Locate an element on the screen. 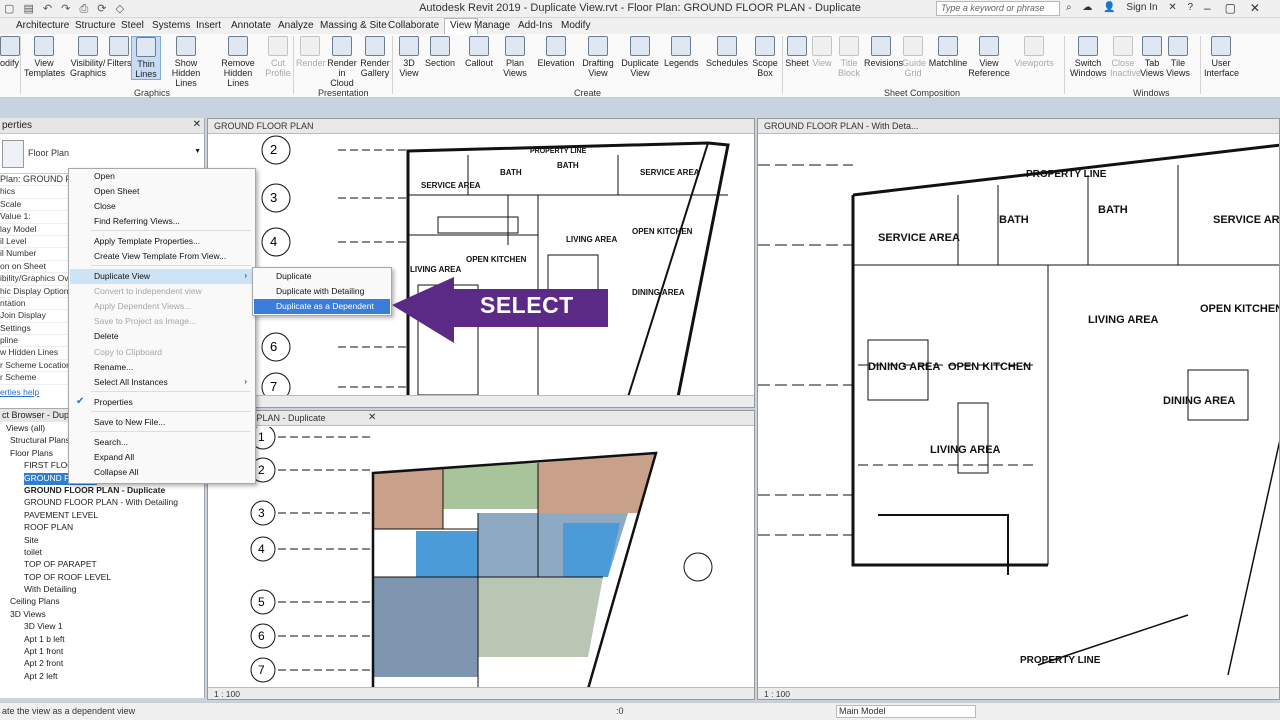 The image size is (1280, 720). tab-modify: Modify is located at coordinates (575, 25).